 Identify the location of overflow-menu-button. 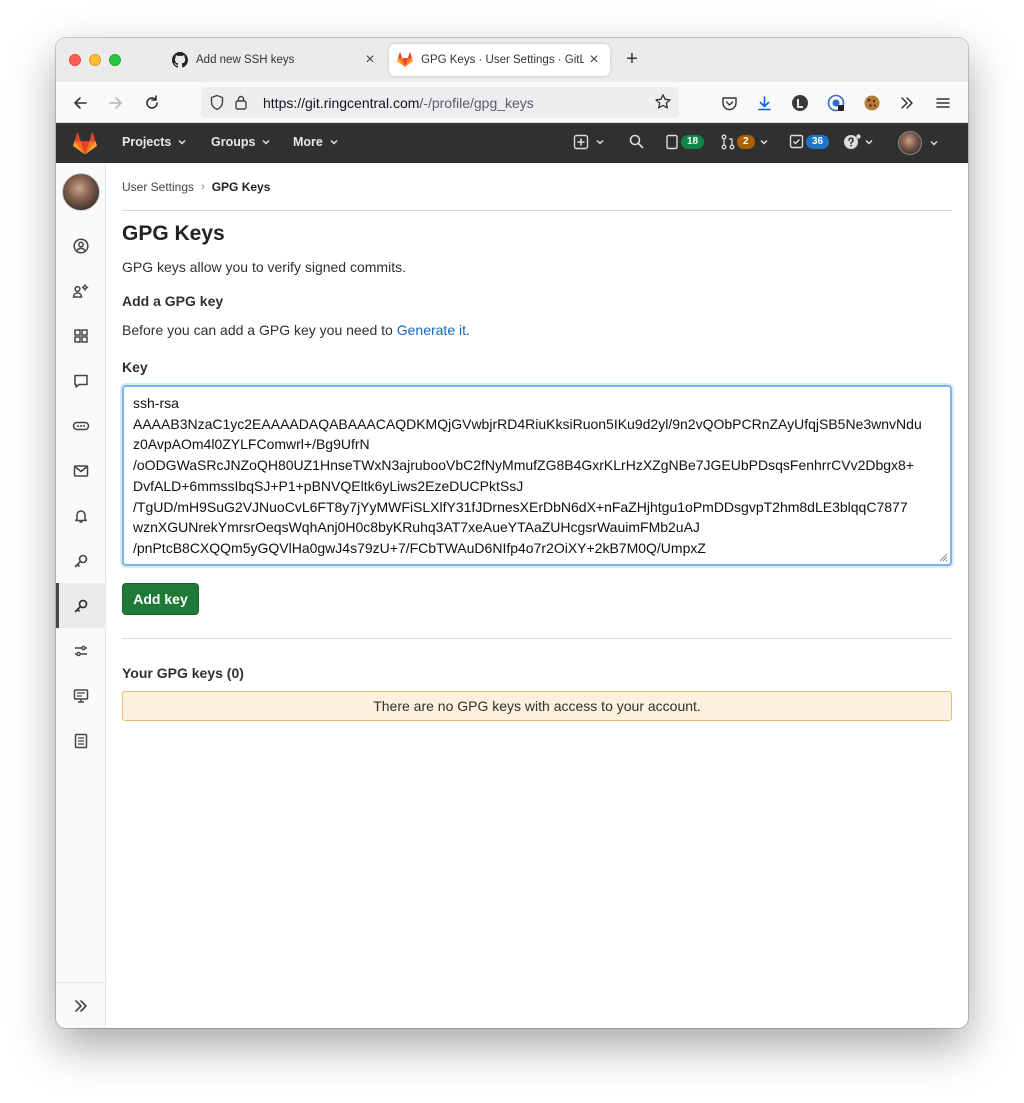
(907, 103).